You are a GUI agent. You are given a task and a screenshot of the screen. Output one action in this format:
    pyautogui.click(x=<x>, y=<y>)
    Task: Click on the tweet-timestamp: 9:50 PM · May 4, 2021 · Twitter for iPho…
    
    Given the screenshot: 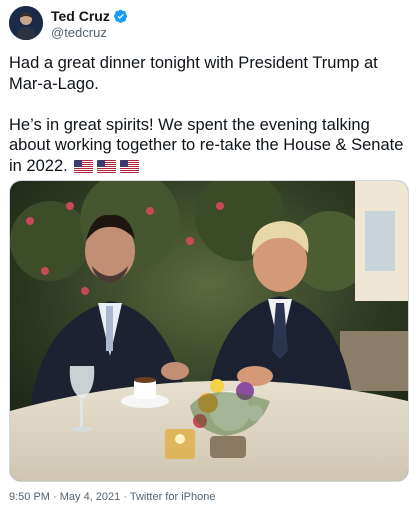 What is the action you would take?
    pyautogui.click(x=112, y=497)
    